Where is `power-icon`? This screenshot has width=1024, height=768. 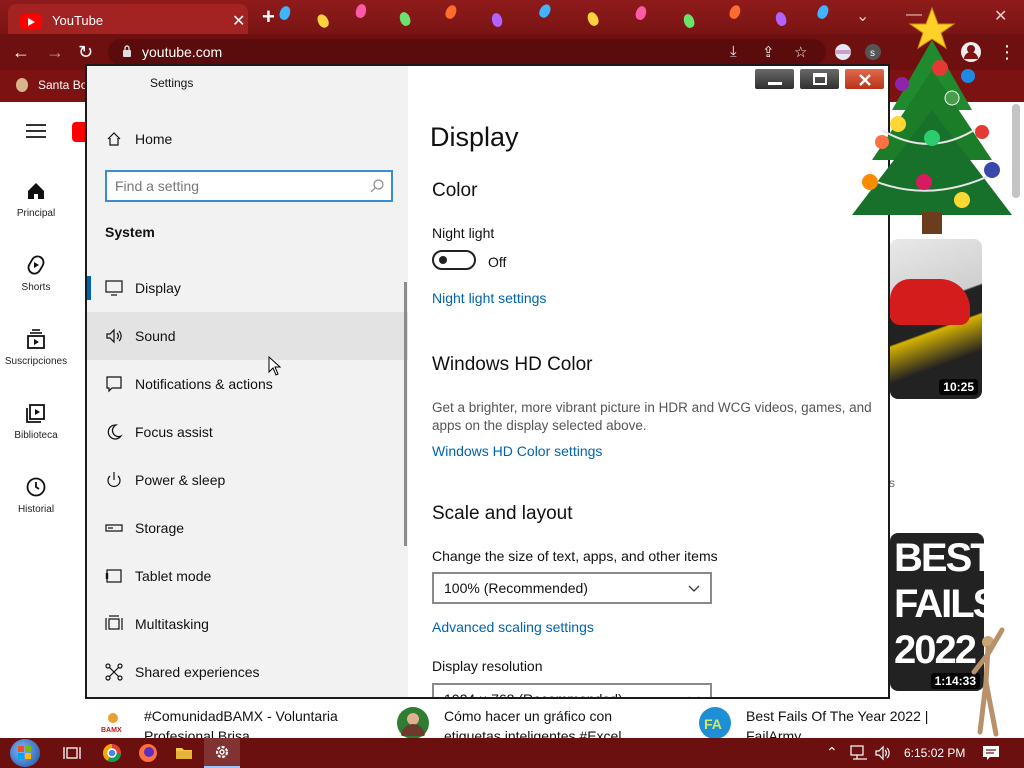
power-icon is located at coordinates (114, 479).